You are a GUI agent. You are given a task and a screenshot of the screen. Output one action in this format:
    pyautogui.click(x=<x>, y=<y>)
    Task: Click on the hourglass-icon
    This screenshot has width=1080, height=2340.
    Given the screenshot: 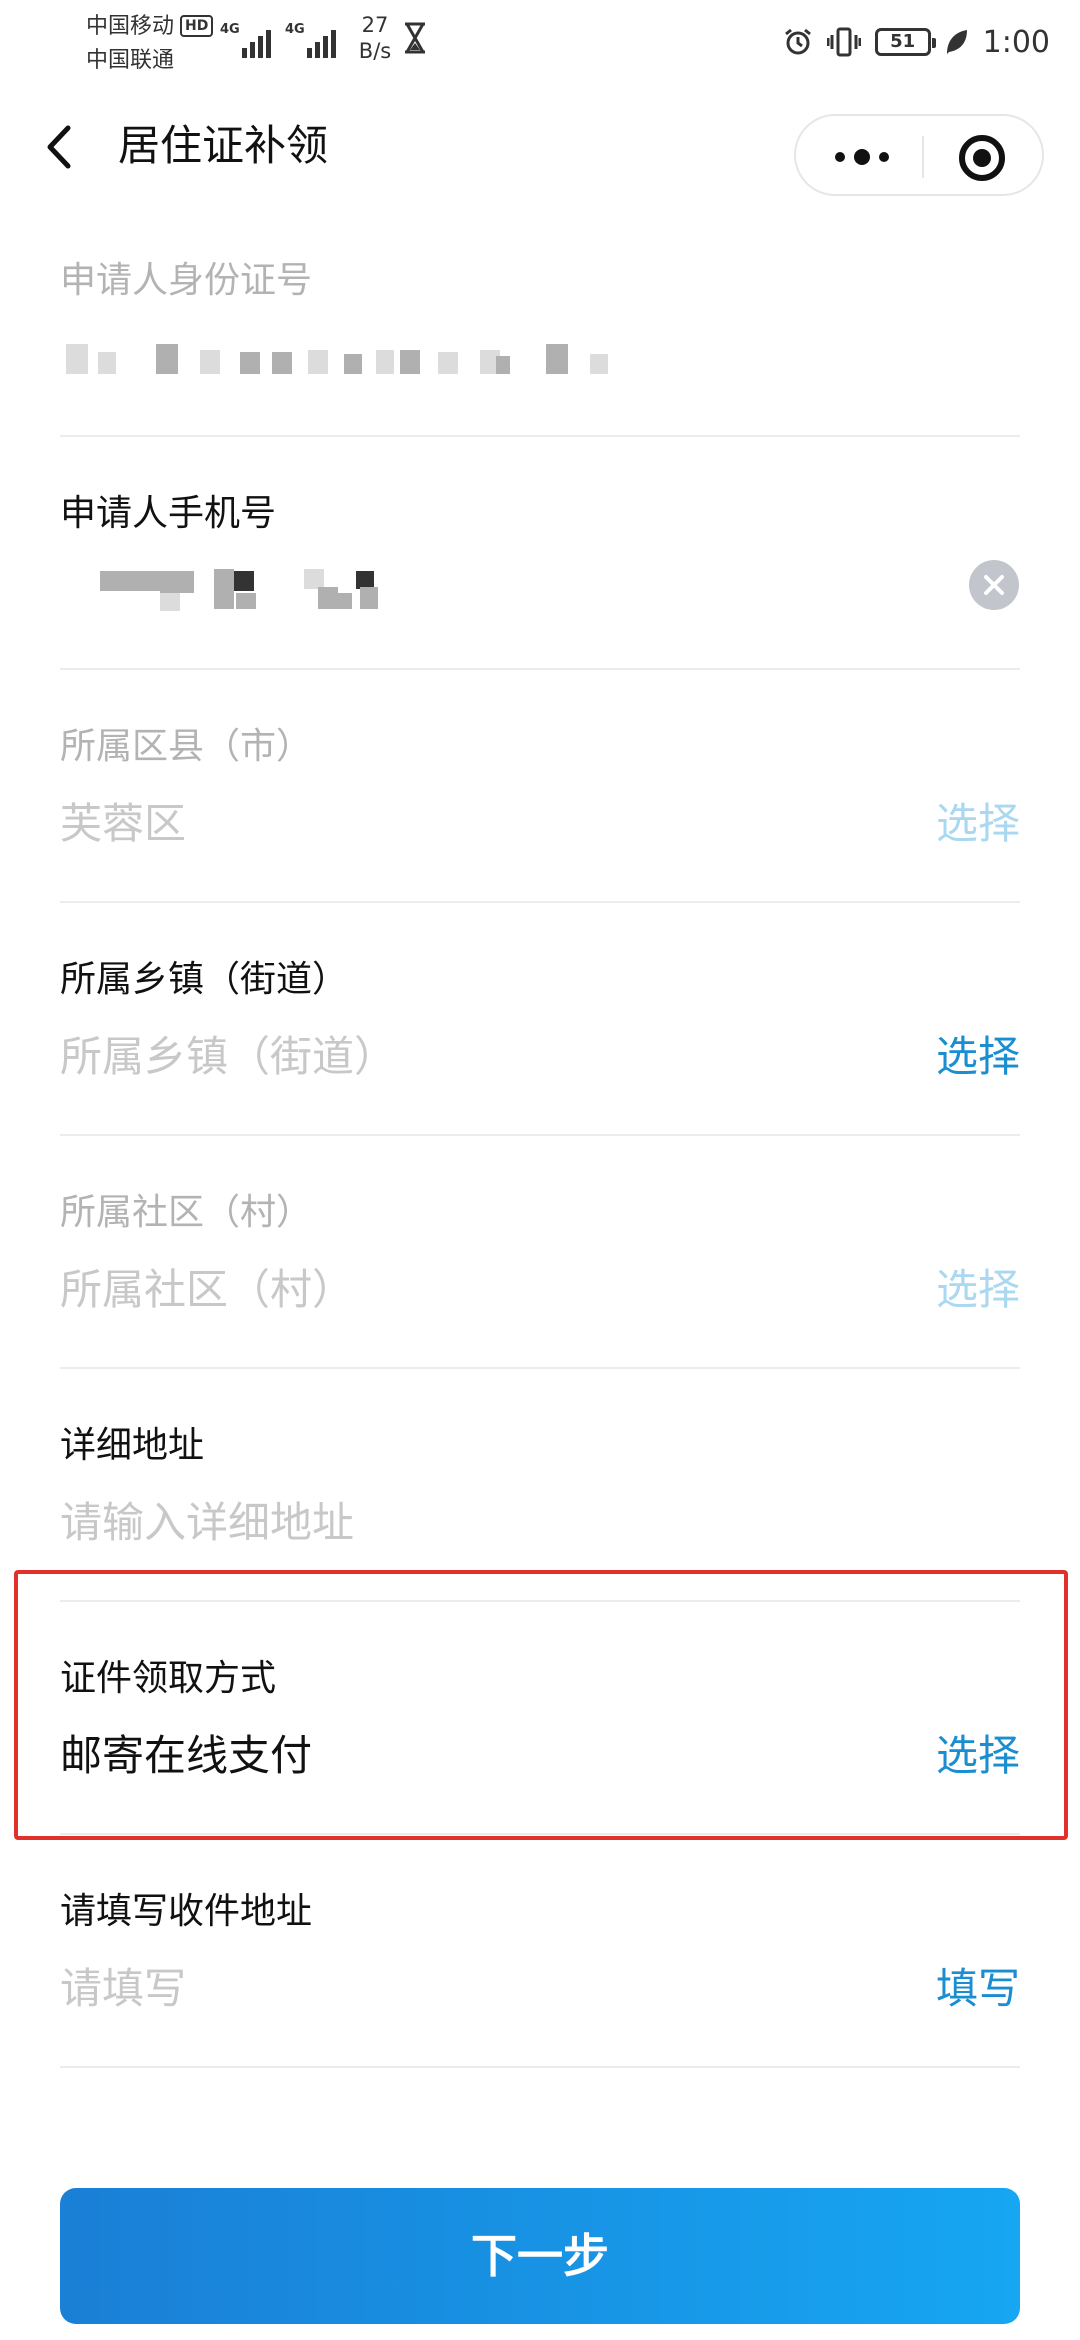 What is the action you would take?
    pyautogui.click(x=415, y=38)
    